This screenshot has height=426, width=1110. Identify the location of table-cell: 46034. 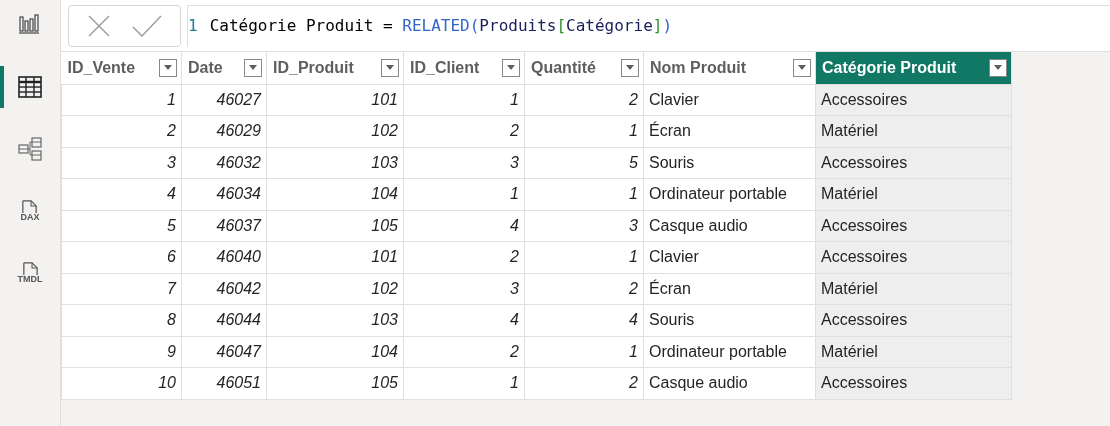
(224, 194).